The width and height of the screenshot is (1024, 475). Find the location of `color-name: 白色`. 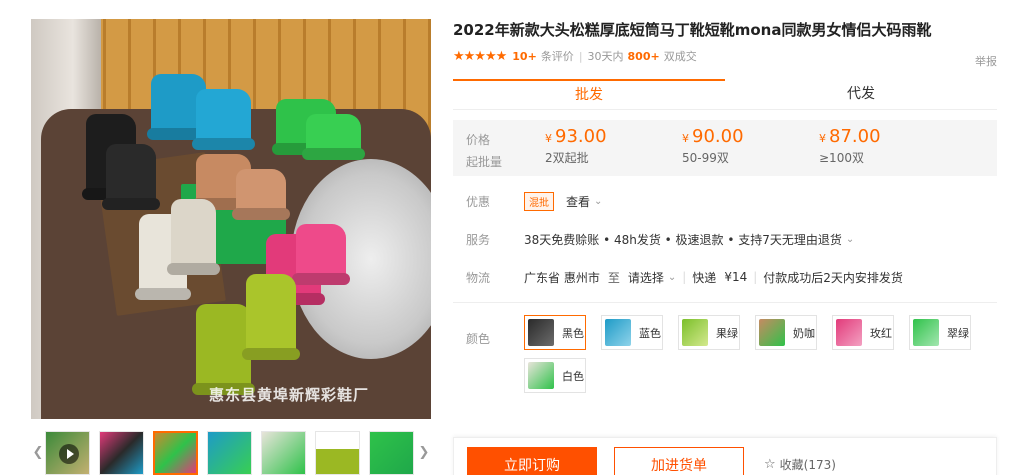

color-name: 白色 is located at coordinates (573, 376).